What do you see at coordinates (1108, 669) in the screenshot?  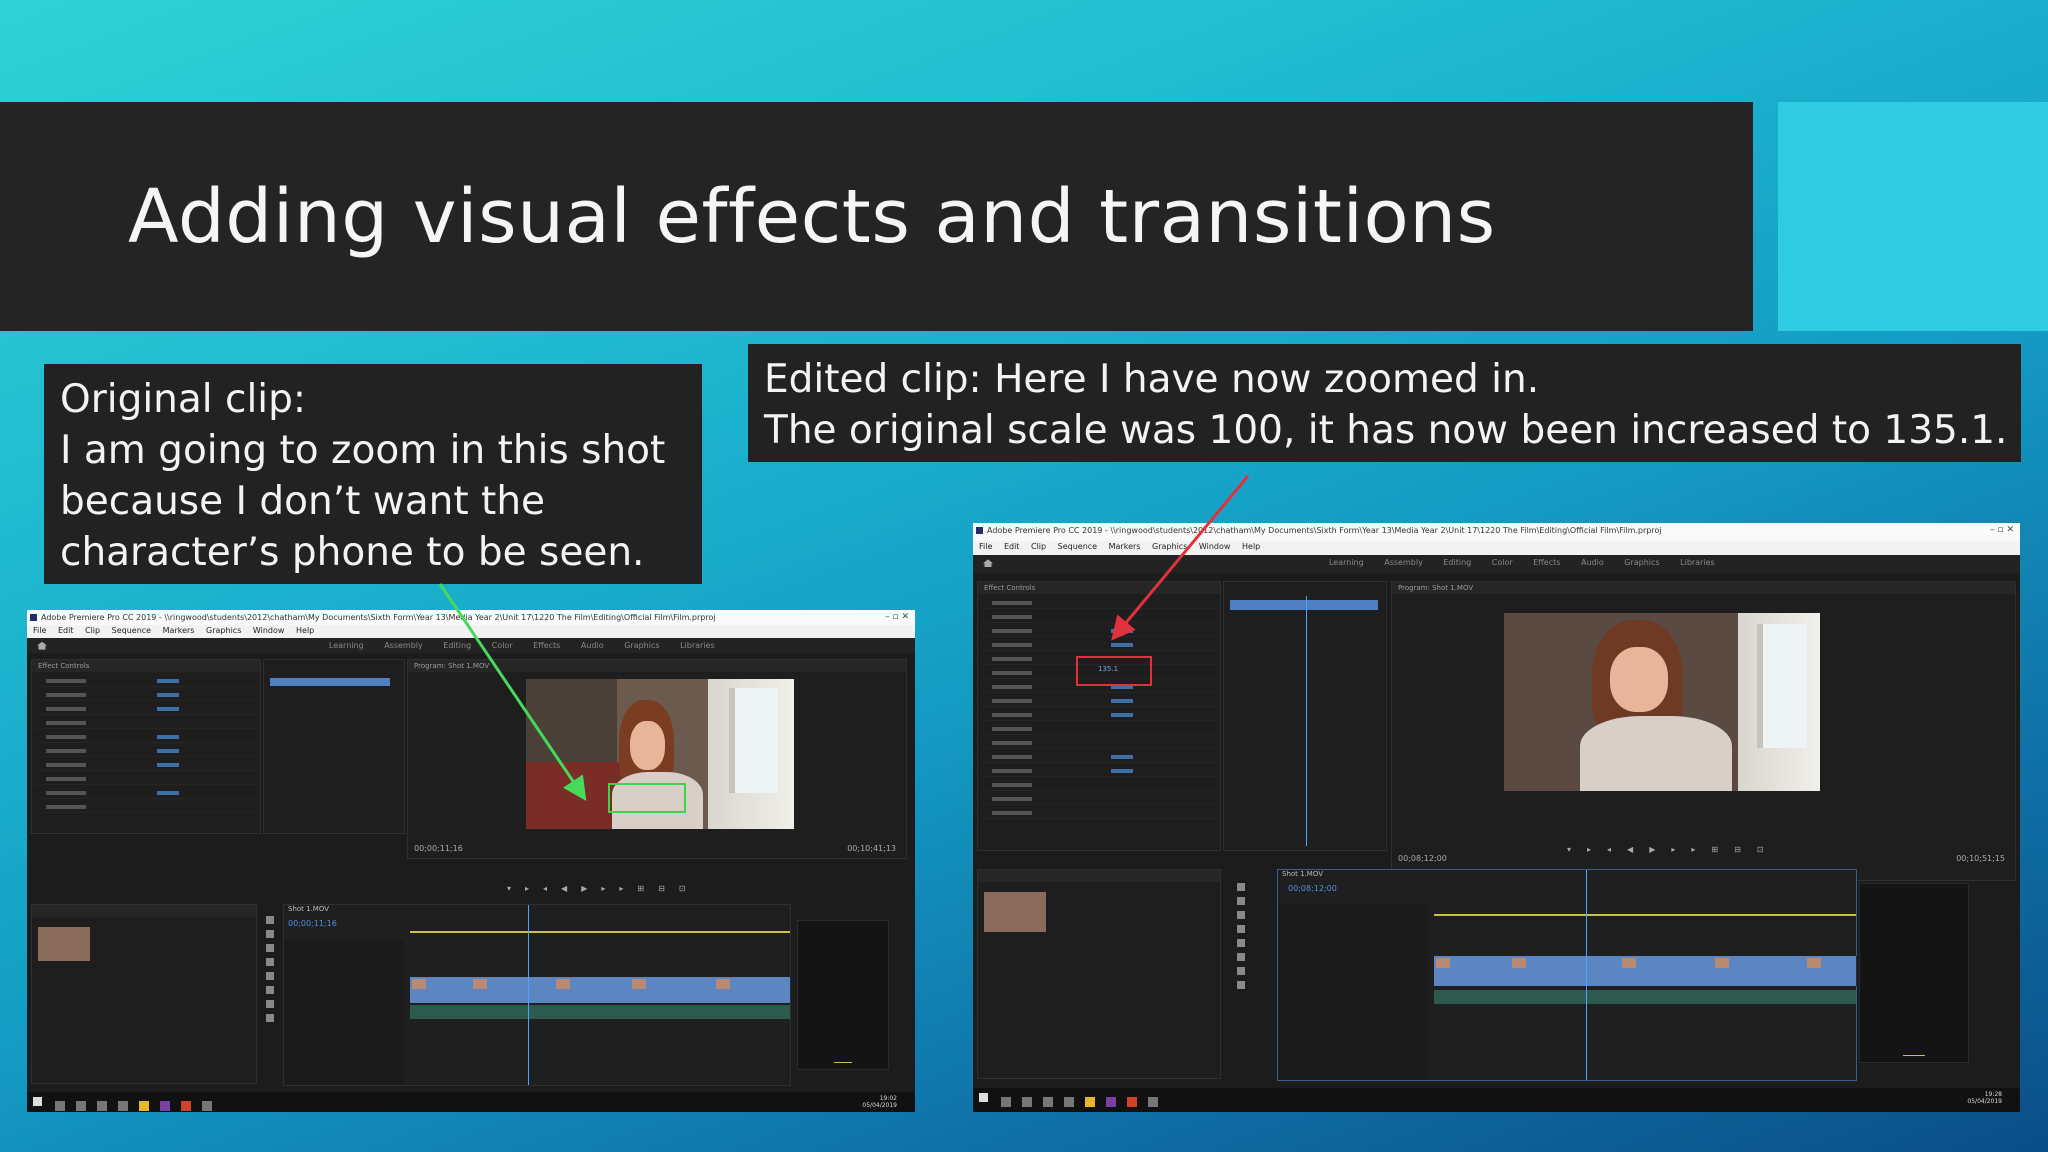 I see `scale-value: 135.1` at bounding box center [1108, 669].